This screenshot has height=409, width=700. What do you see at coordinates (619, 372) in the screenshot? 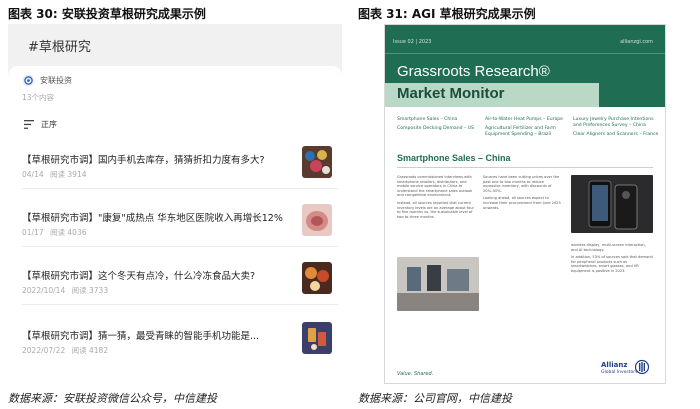
I see `allianz-logo-subtitle: Global Investors` at bounding box center [619, 372].